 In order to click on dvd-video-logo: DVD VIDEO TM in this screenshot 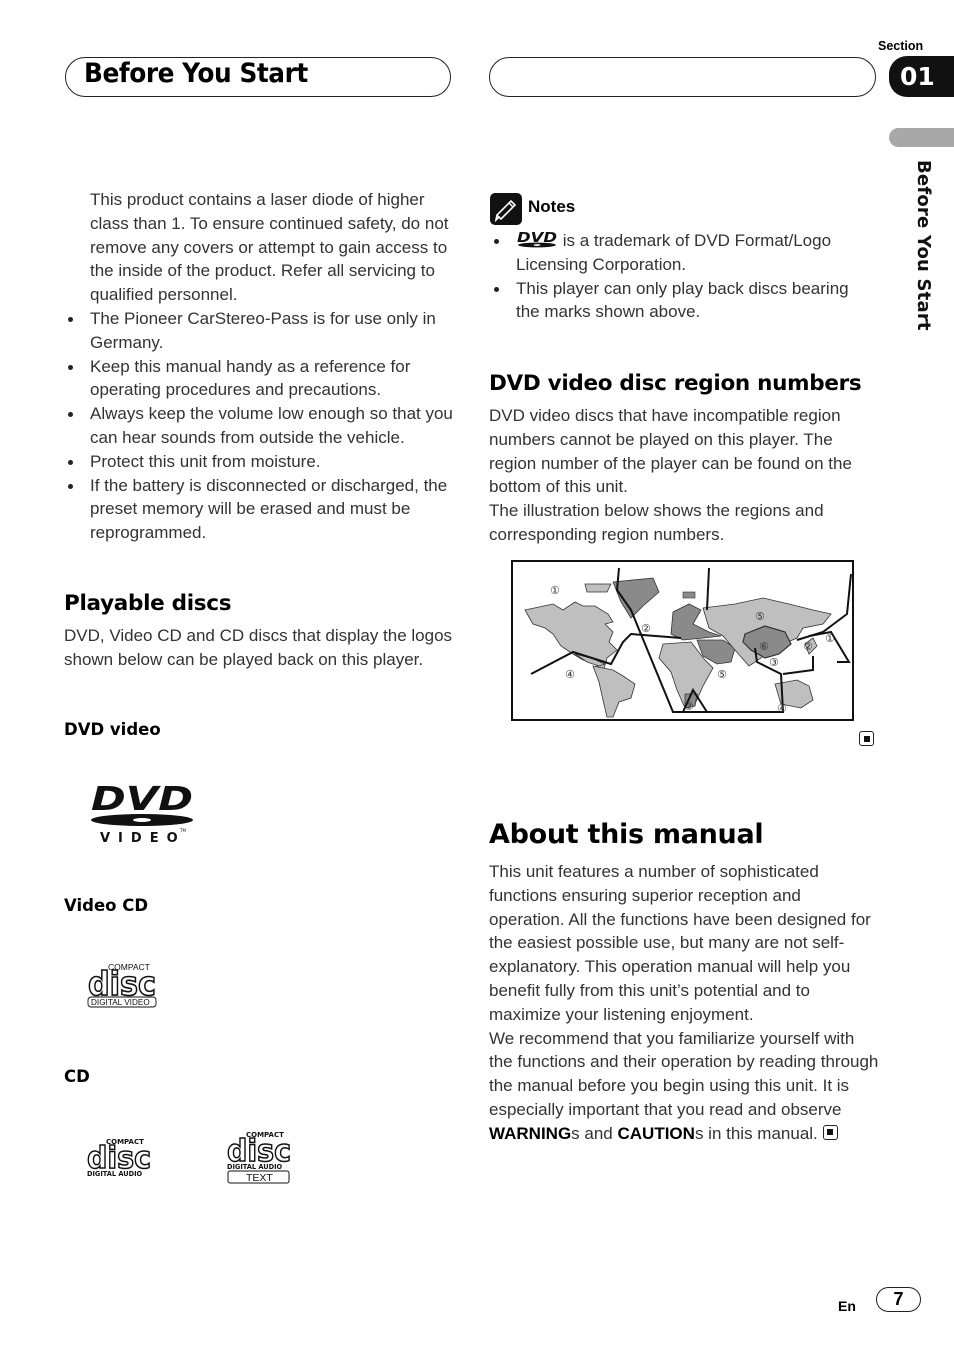, I will do `click(142, 813)`.